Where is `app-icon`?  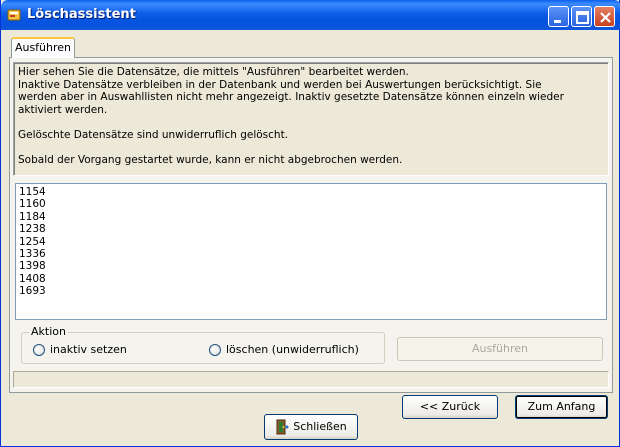
app-icon is located at coordinates (14, 15).